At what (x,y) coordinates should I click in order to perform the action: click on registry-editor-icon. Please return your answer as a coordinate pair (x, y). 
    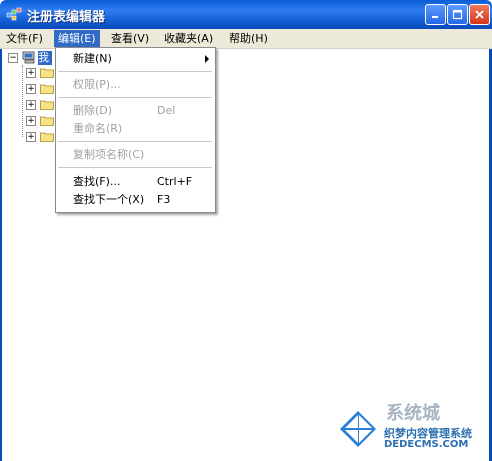
    Looking at the image, I should click on (14, 14).